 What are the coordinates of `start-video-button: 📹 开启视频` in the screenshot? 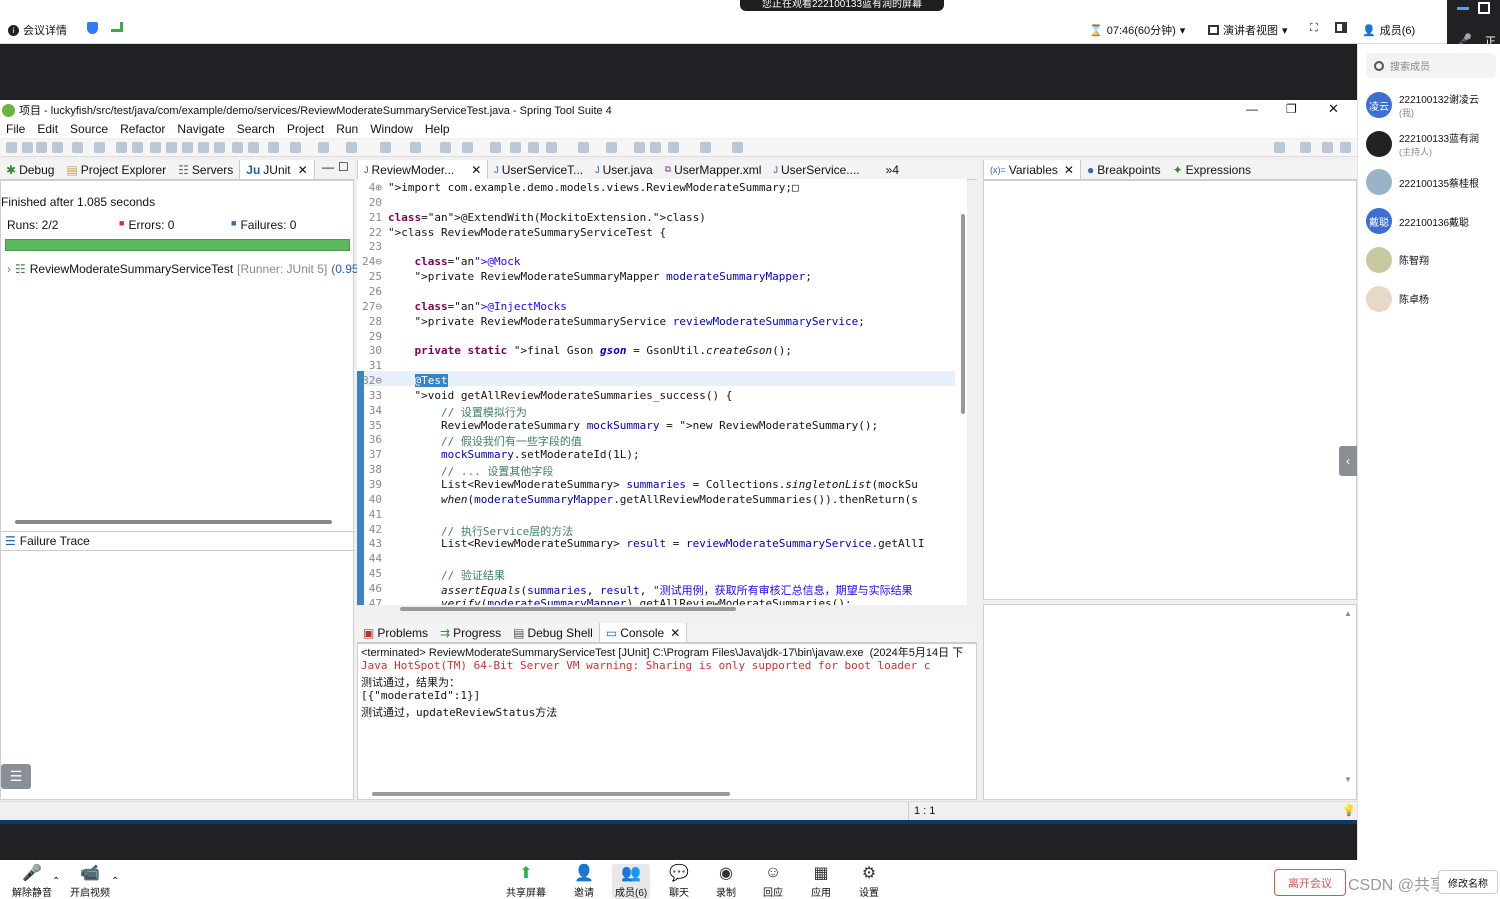 It's located at (90, 881).